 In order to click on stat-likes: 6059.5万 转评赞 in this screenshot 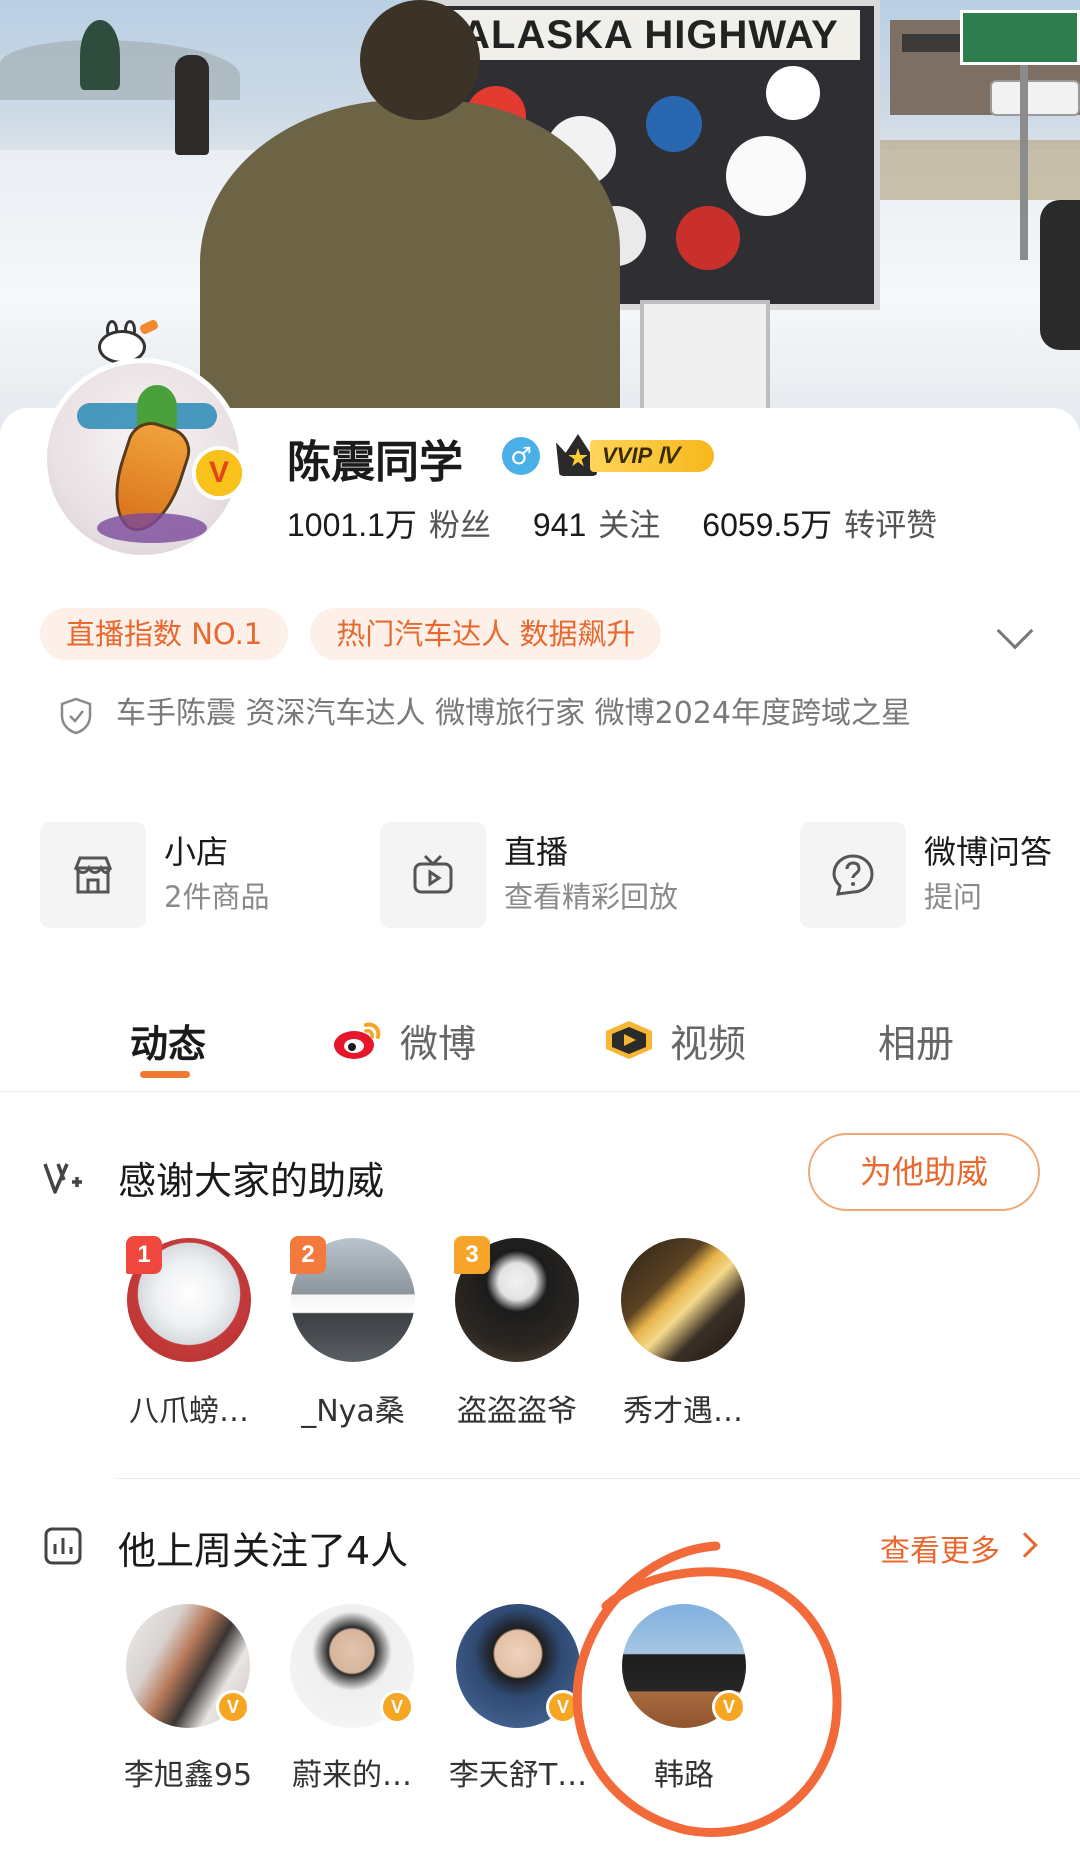, I will do `click(819, 523)`.